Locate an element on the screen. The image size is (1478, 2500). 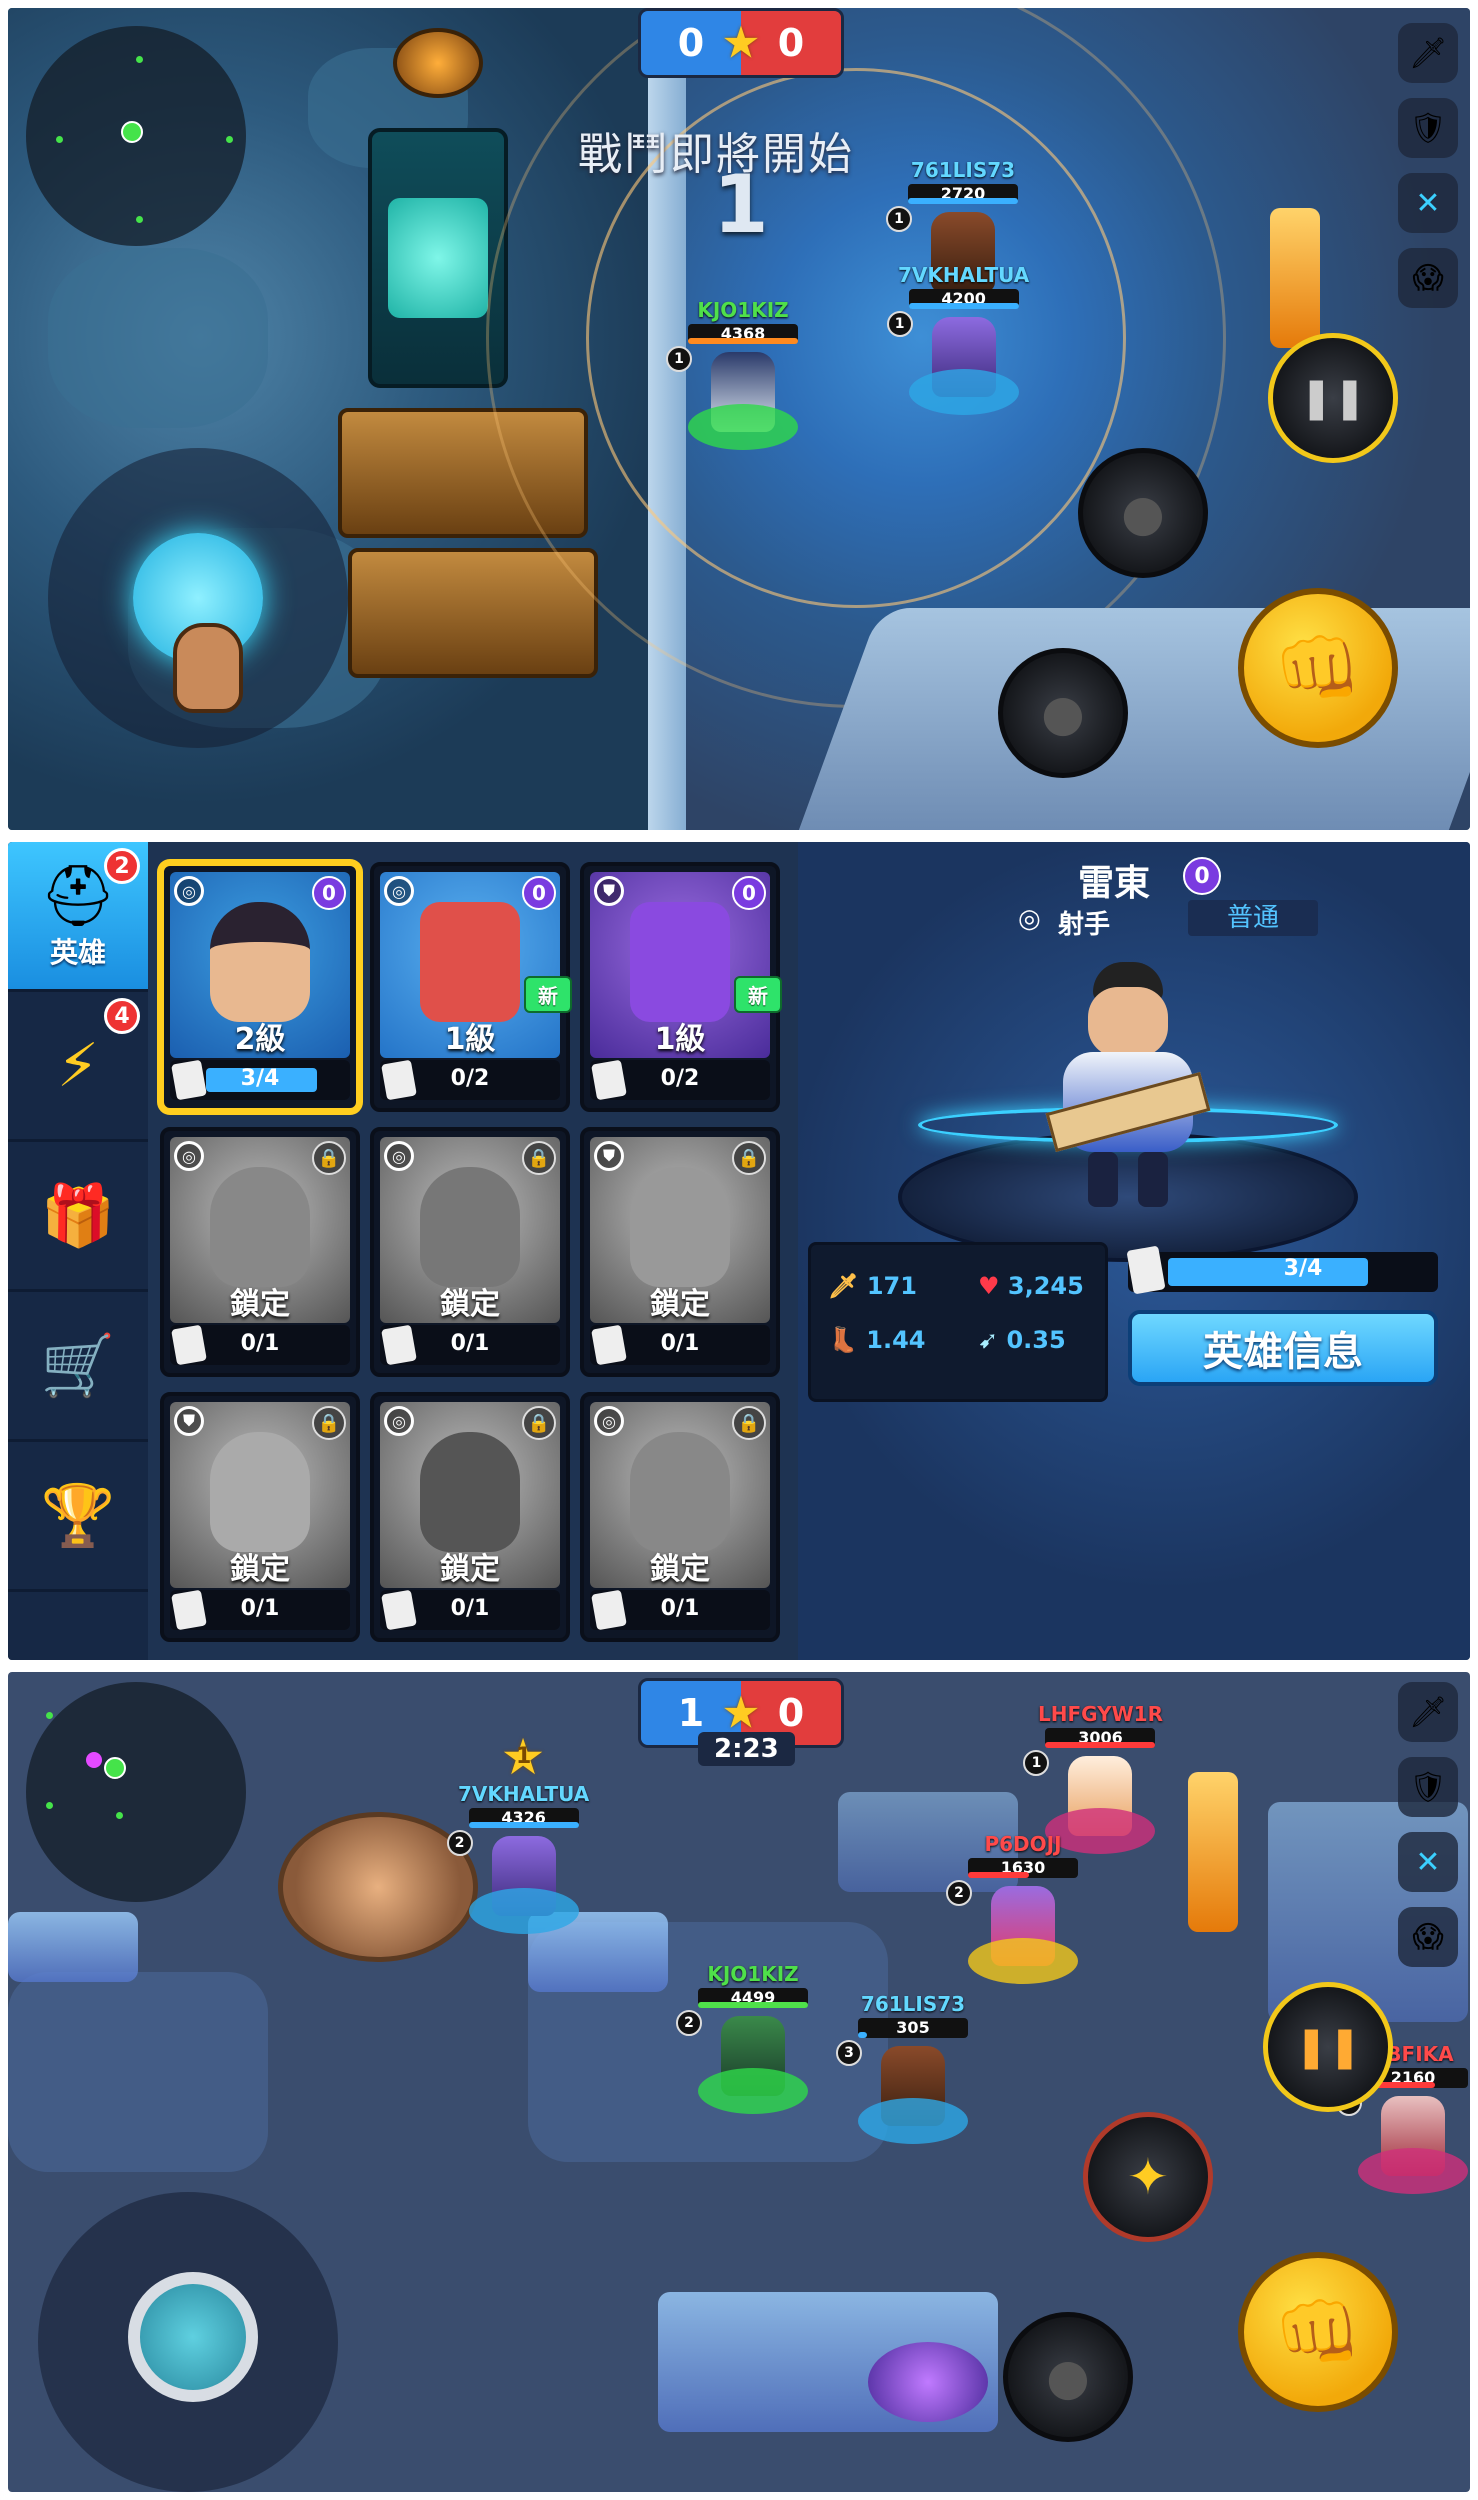
shop-cart-icon: 🛒 is located at coordinates (78, 1365).